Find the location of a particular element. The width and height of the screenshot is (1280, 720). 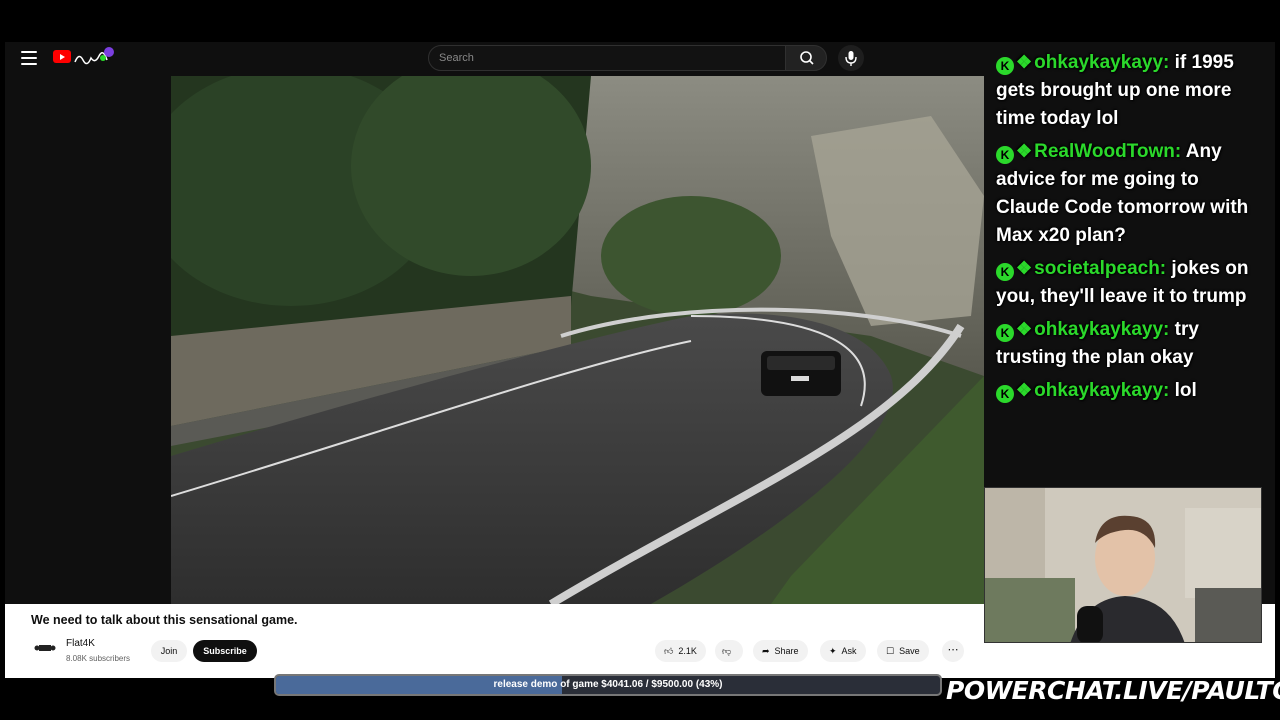

share-button: ➦ Share is located at coordinates (780, 651).